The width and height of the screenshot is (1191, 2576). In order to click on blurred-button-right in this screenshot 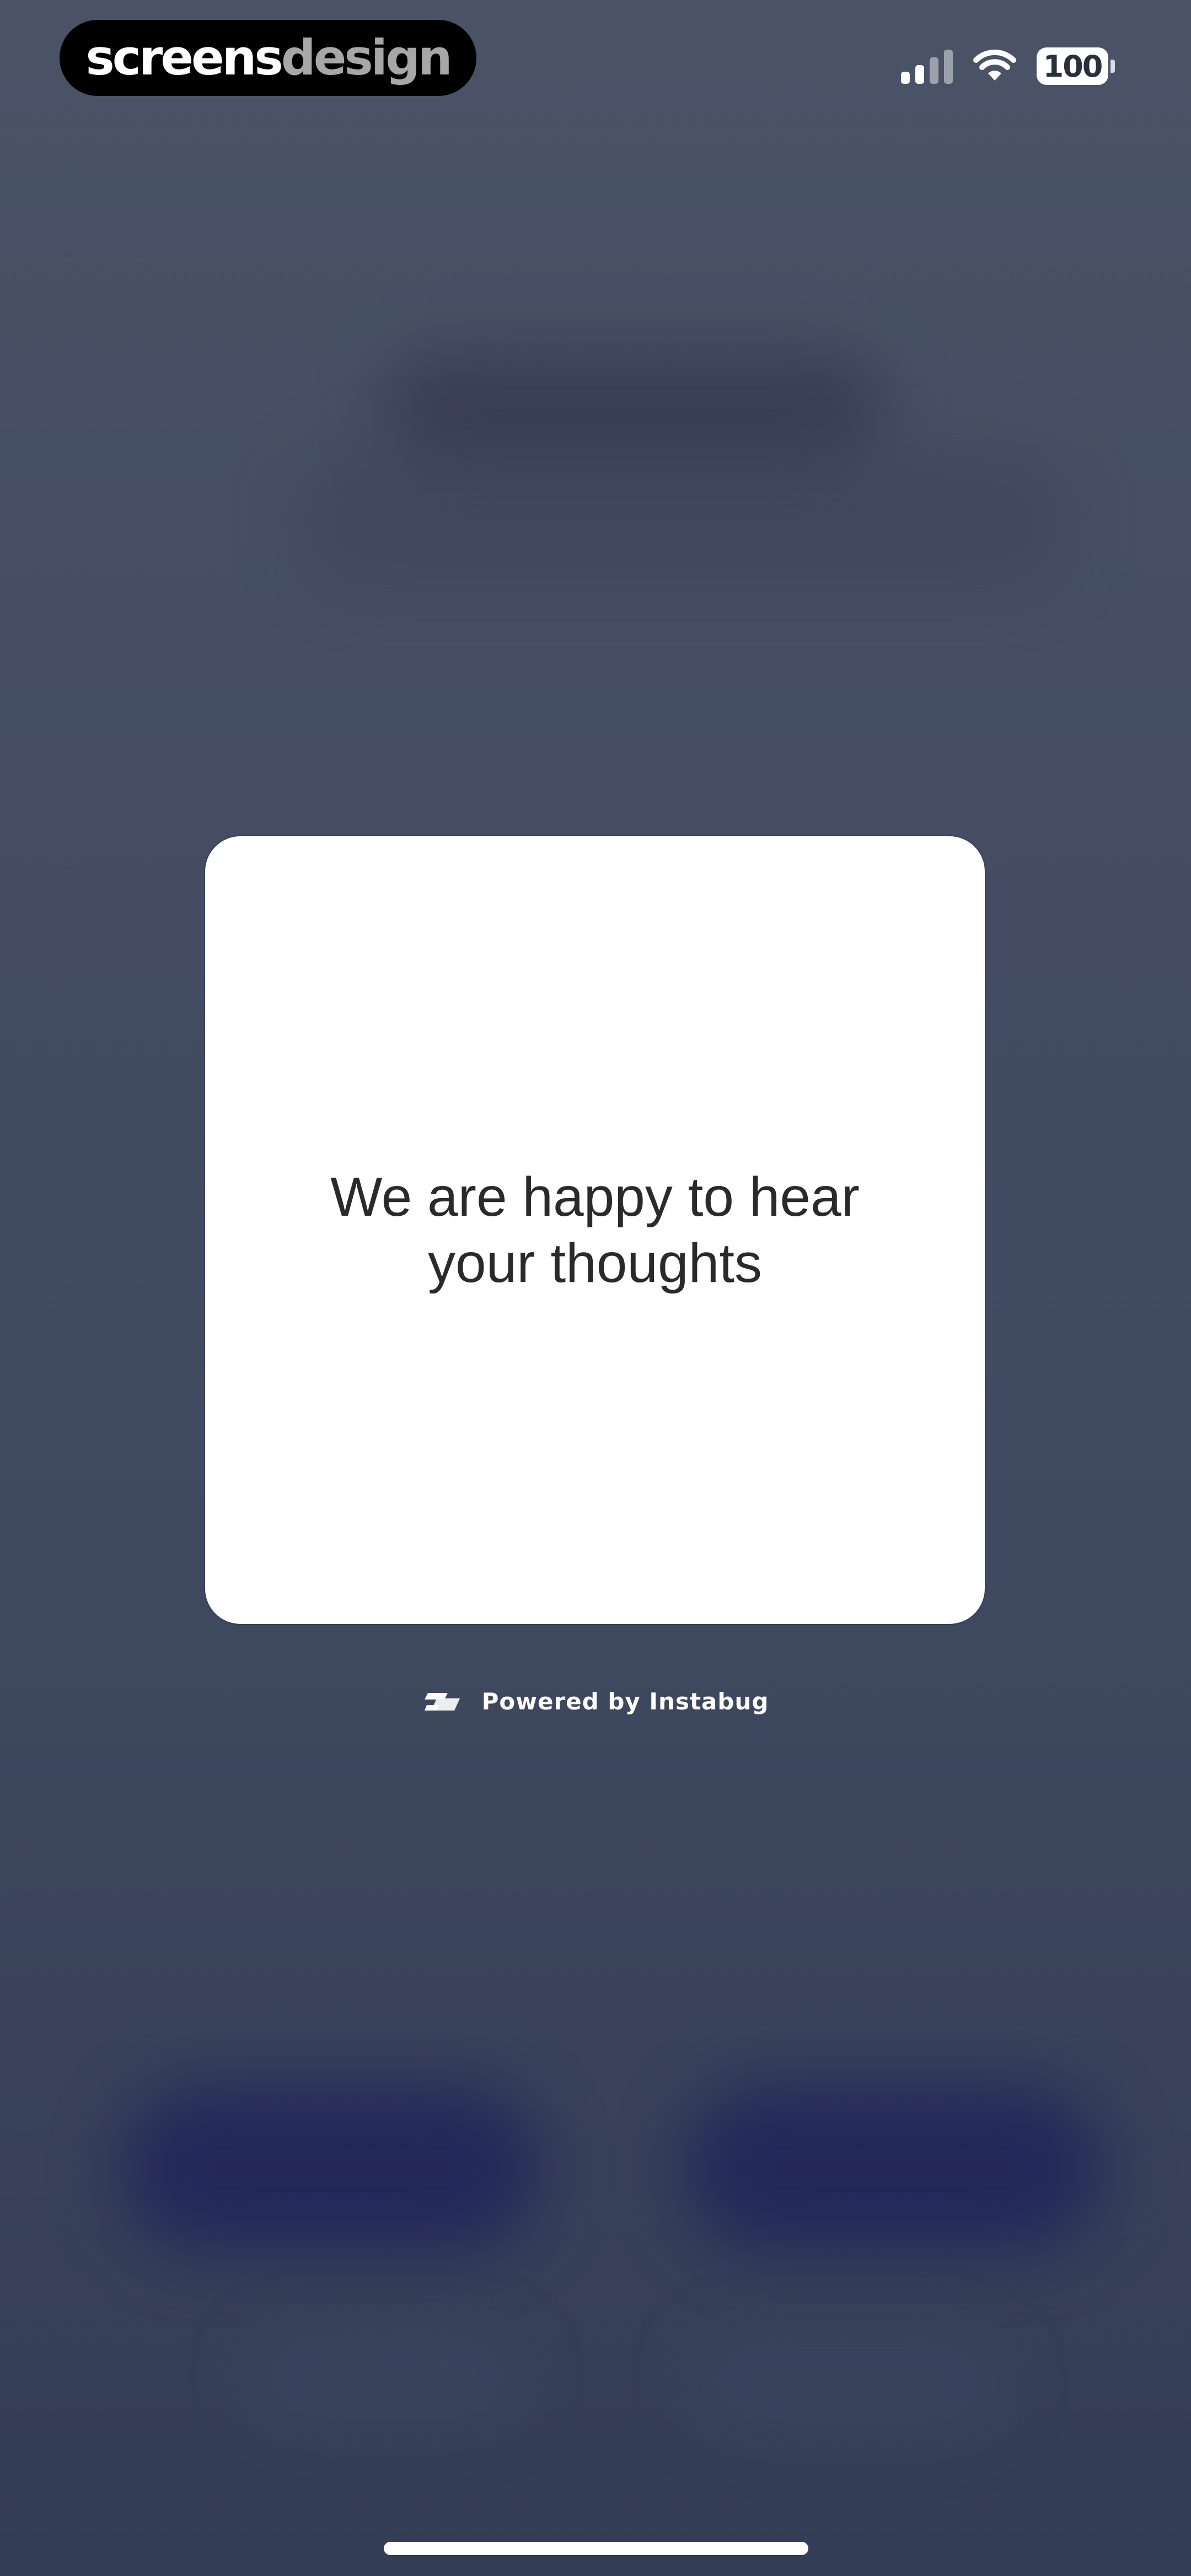, I will do `click(893, 2168)`.